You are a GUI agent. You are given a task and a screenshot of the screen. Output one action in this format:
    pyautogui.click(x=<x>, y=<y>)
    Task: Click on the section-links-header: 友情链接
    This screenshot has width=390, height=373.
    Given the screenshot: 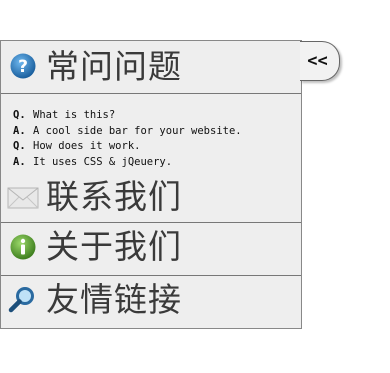 What is the action you would take?
    pyautogui.click(x=151, y=302)
    